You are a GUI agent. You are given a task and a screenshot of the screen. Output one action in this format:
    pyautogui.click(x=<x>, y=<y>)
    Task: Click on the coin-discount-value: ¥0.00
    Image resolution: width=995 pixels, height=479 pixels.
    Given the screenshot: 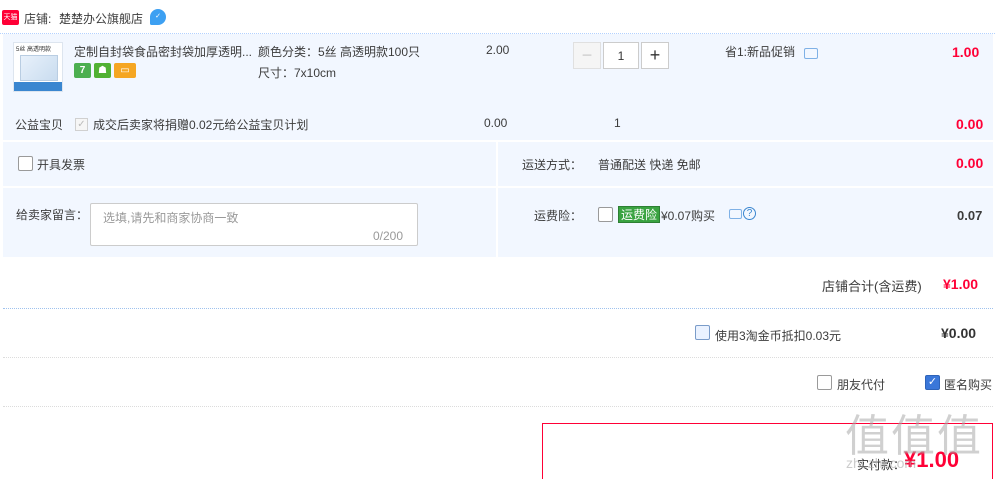 What is the action you would take?
    pyautogui.click(x=959, y=333)
    